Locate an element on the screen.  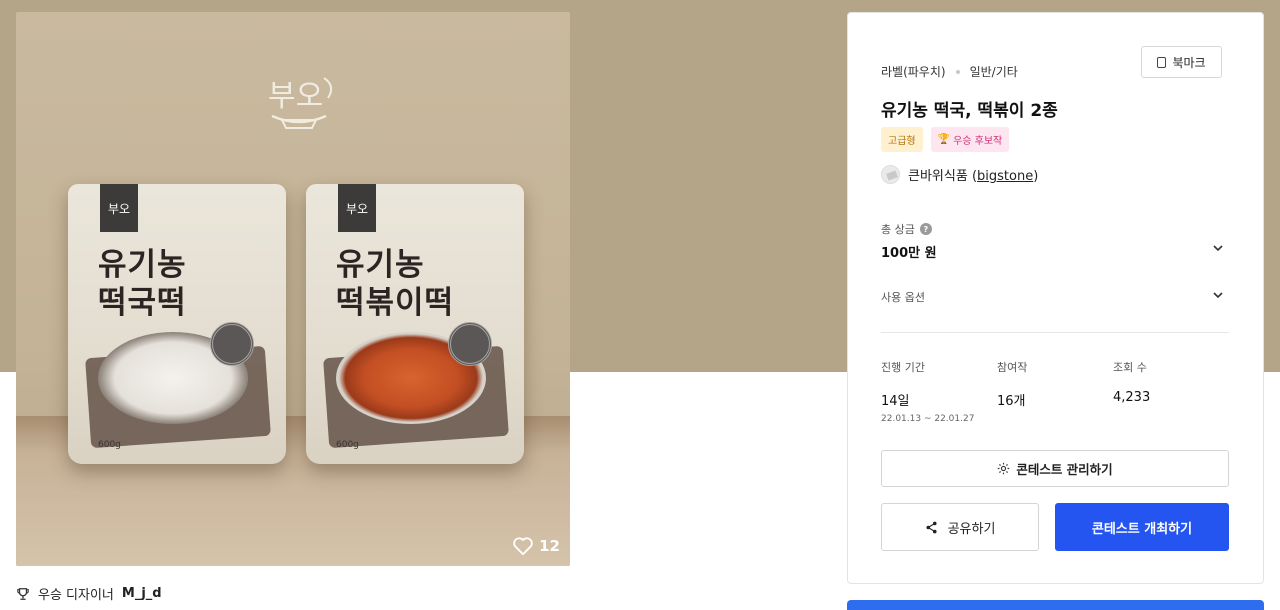
winner-candidate-badge: 🏆 우승 후보작 is located at coordinates (970, 139).